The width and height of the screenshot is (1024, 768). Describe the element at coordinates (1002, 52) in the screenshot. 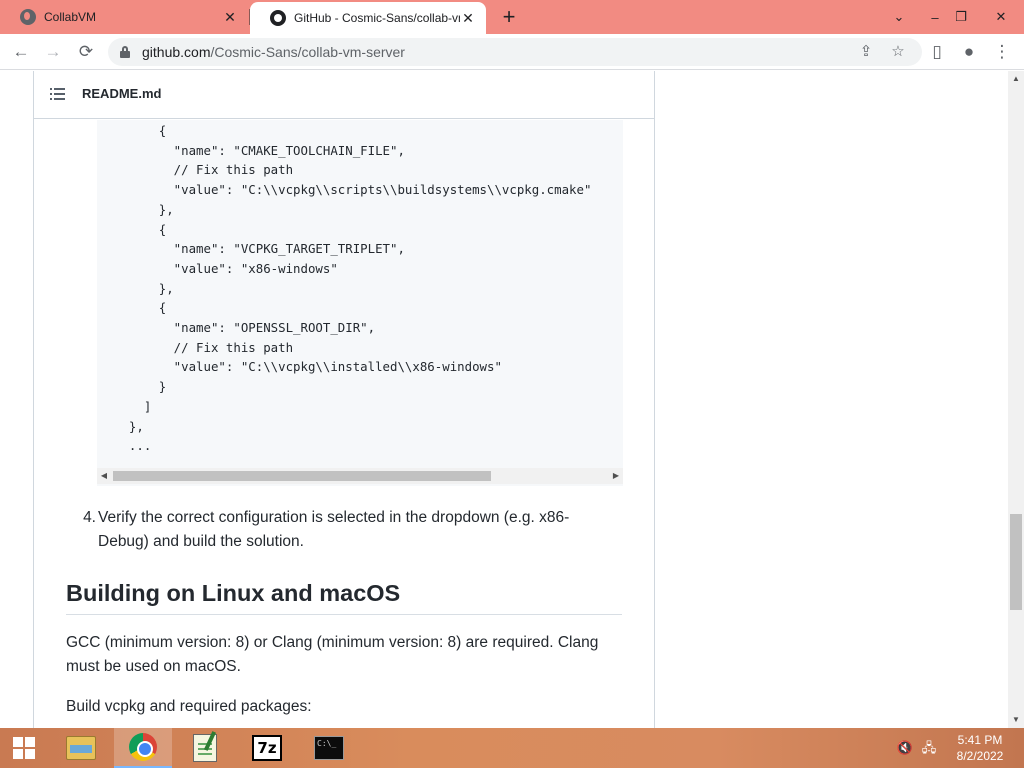

I see `menu-icon: ⋮` at that location.